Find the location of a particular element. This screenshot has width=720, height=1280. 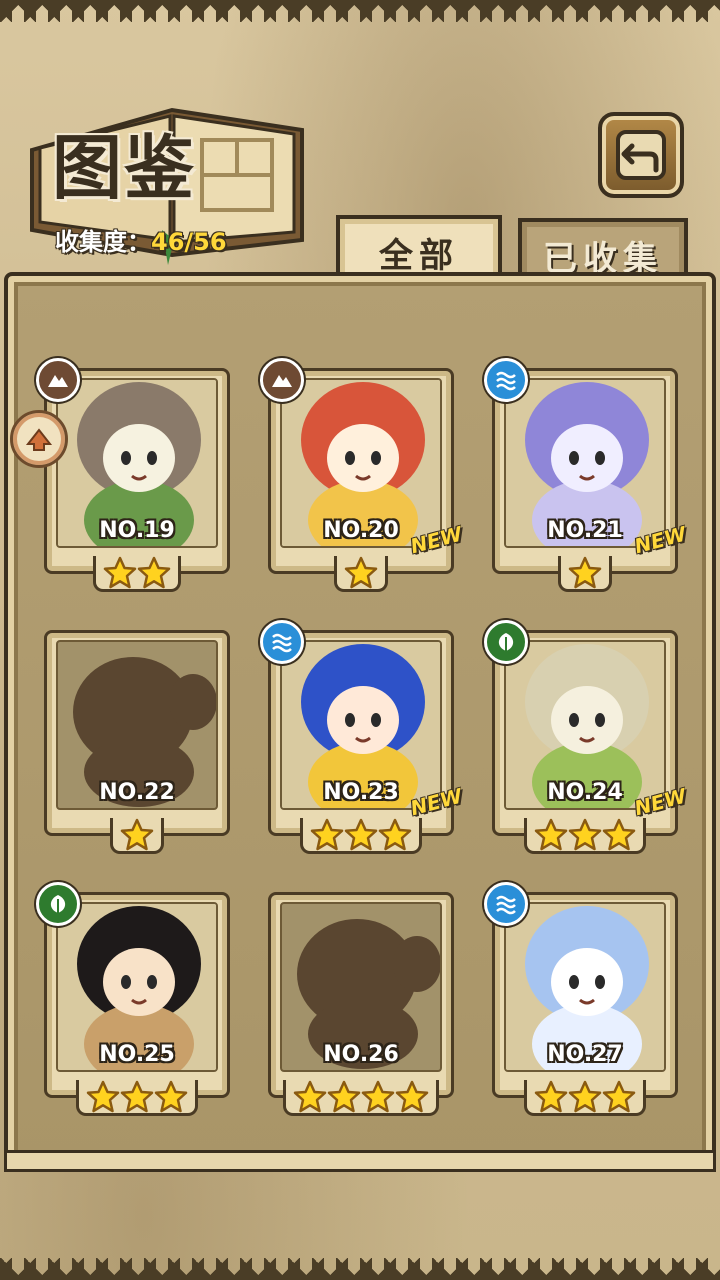

evolve-arrow-icon is located at coordinates (39, 439).